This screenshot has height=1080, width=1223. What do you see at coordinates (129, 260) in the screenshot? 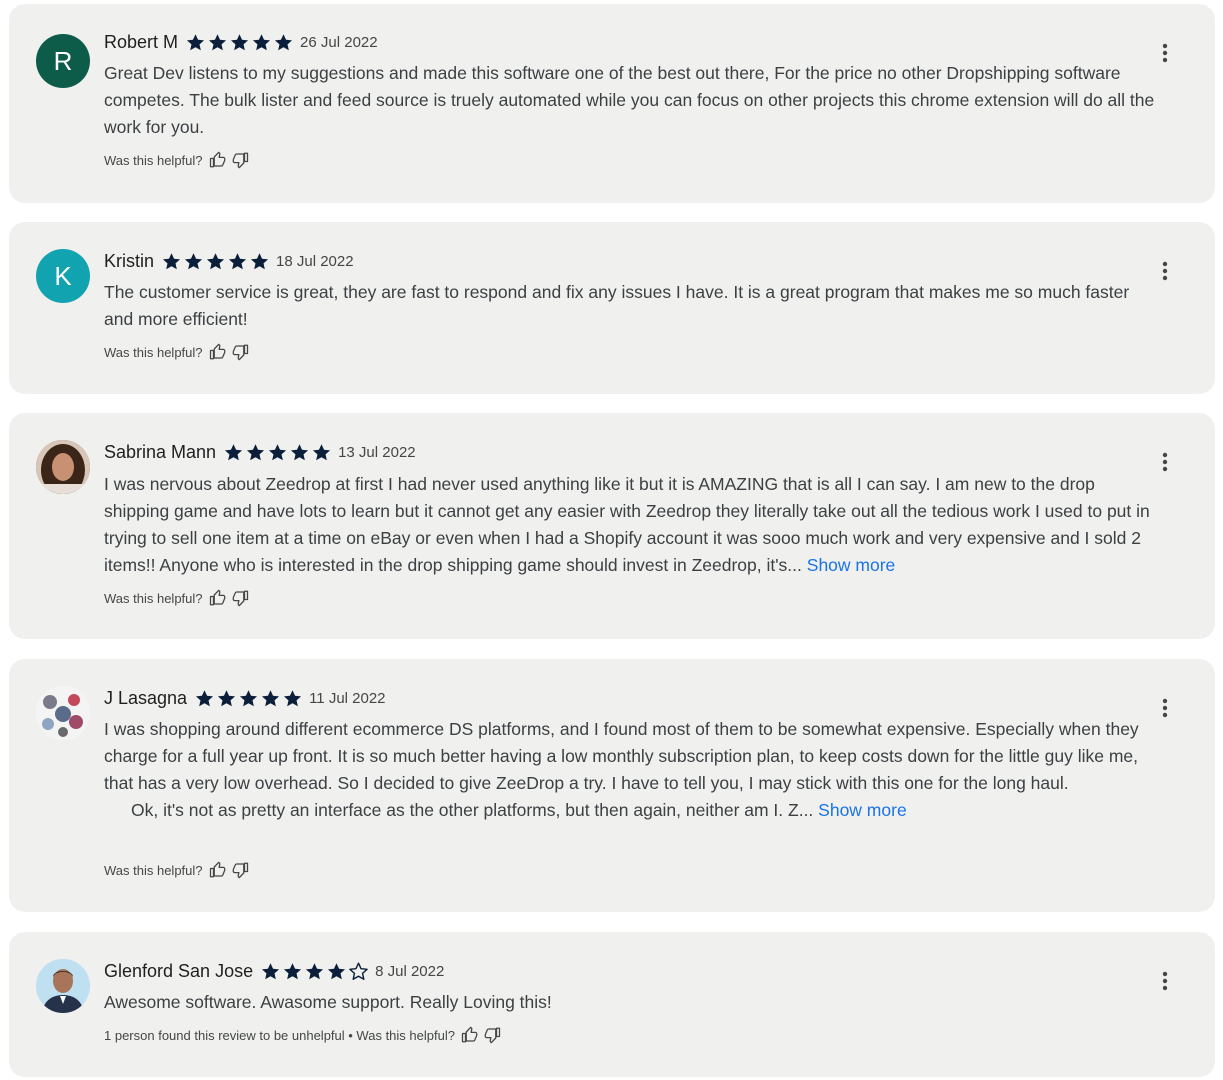
I see `reviewer-name: Kristin` at bounding box center [129, 260].